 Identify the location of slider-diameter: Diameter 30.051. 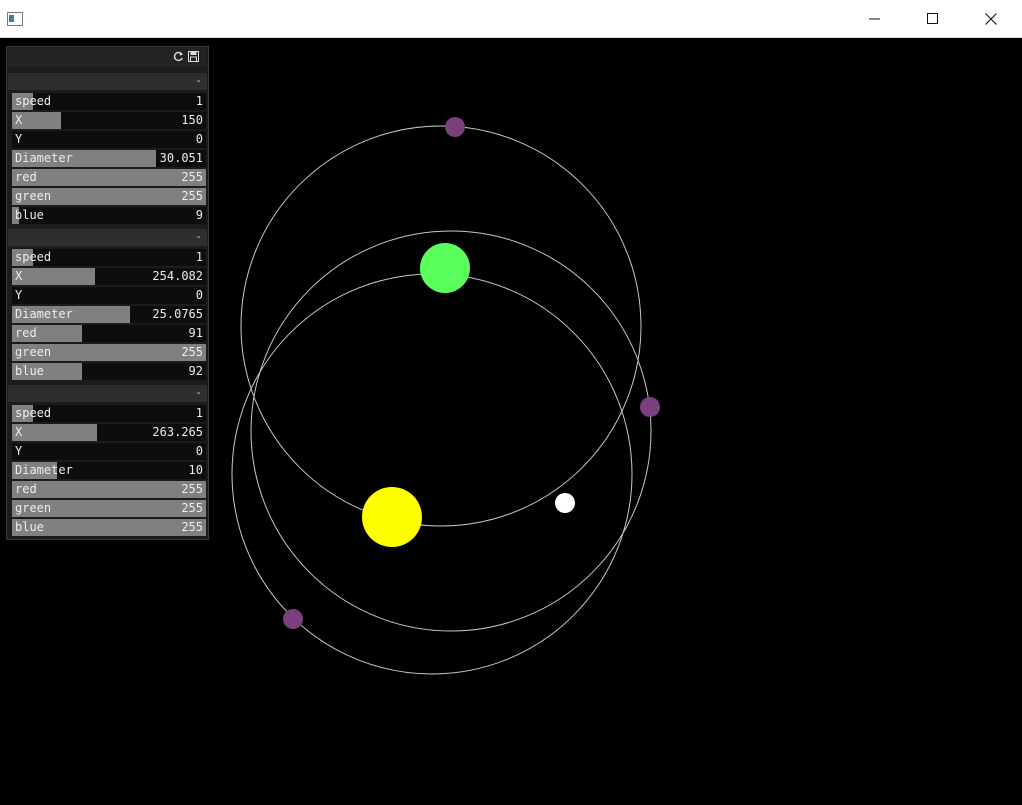
(109, 158).